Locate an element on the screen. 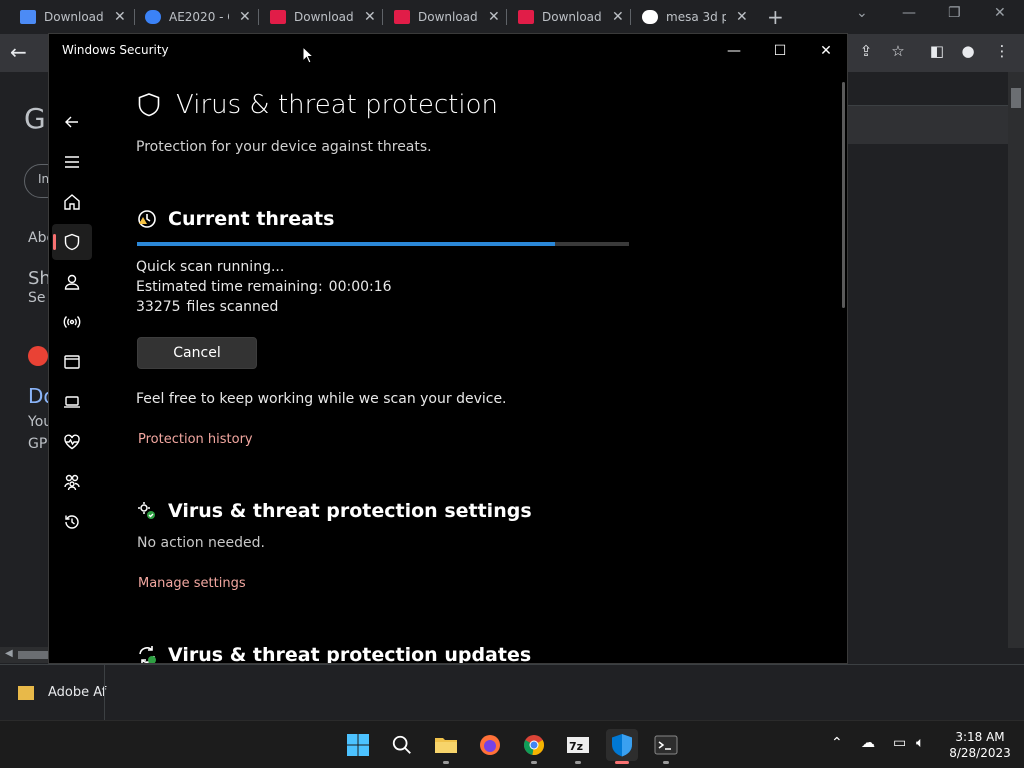 The height and width of the screenshot is (768, 1024). current-threats-title: Current threats is located at coordinates (251, 219).